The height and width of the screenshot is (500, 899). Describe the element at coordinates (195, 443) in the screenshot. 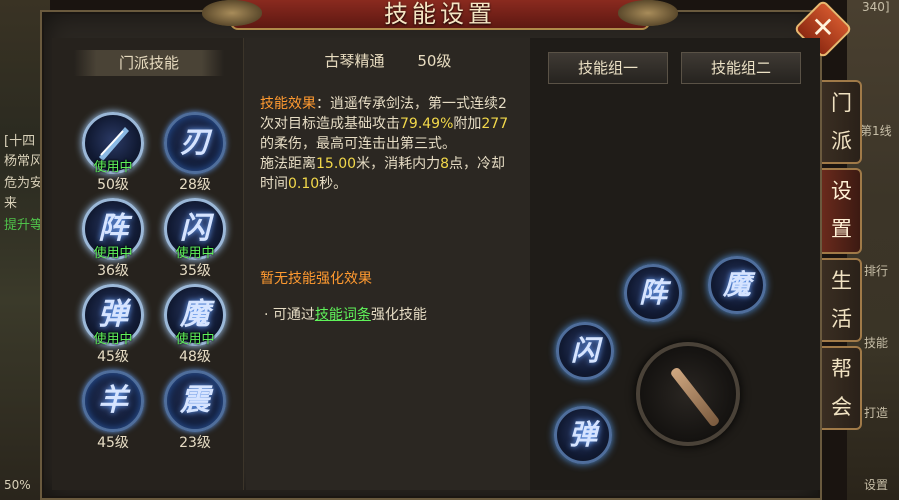

I see `skill-level: 23级` at that location.